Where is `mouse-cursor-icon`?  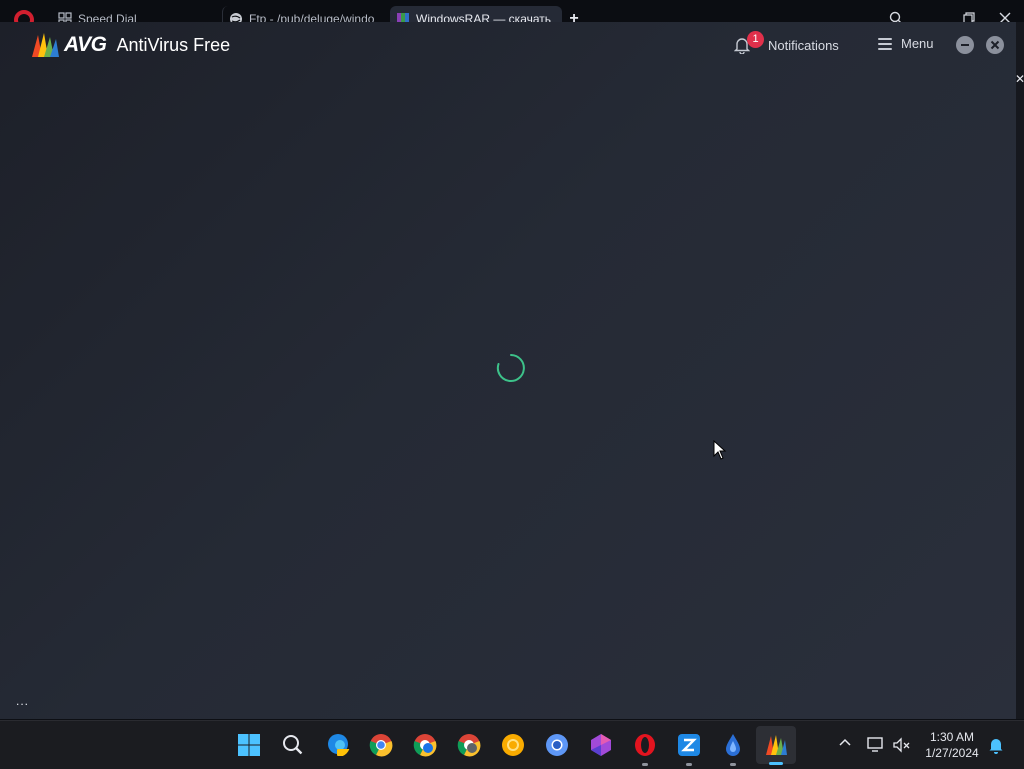 mouse-cursor-icon is located at coordinates (720, 450).